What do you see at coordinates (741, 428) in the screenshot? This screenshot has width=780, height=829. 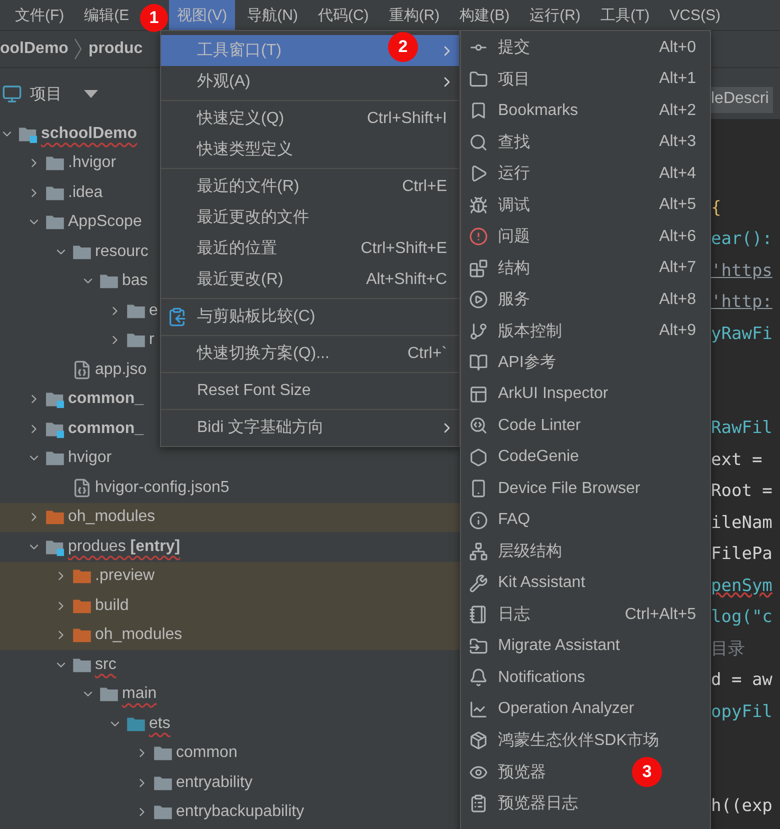 I see `code-text: RawFil` at bounding box center [741, 428].